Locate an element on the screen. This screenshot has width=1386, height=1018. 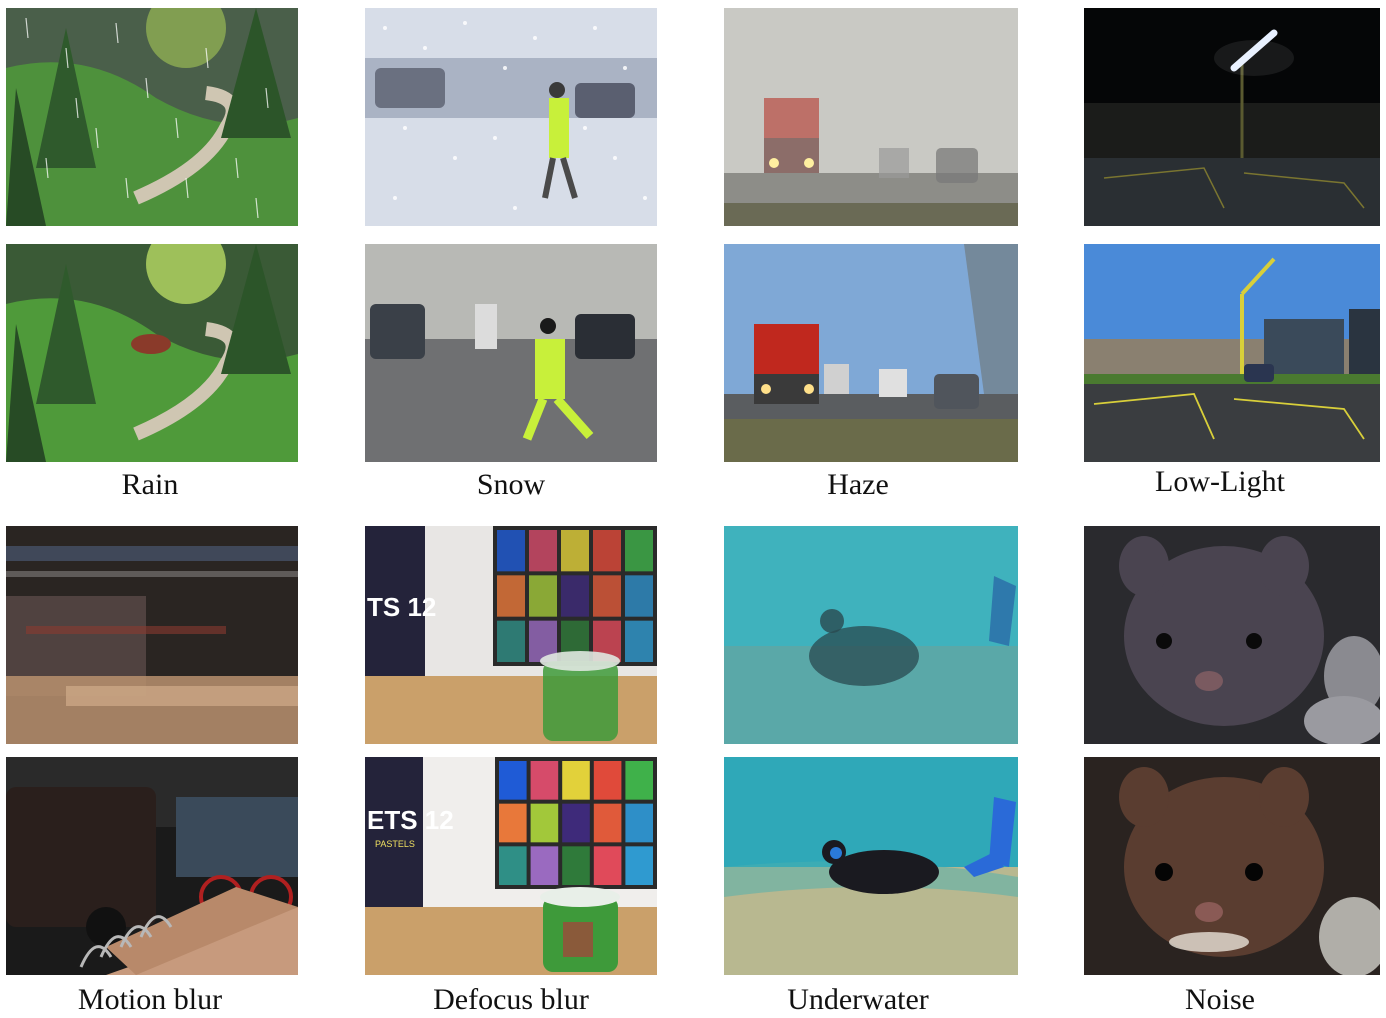
defocus-clean-photo: ETS 12 PASTELS is located at coordinates (511, 866).